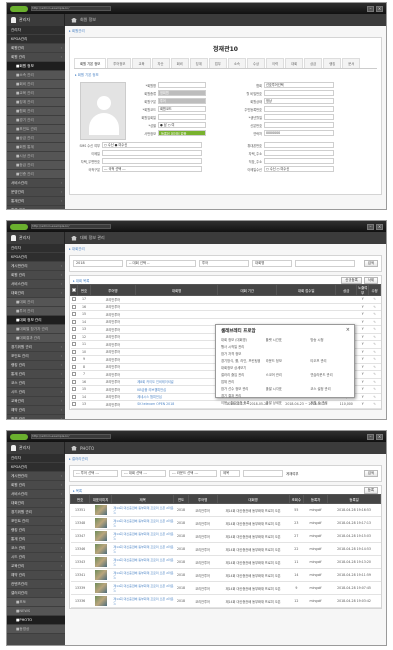 The height and width of the screenshot is (650, 393). I want to click on column-header: 대표이미지, so click(100, 499).